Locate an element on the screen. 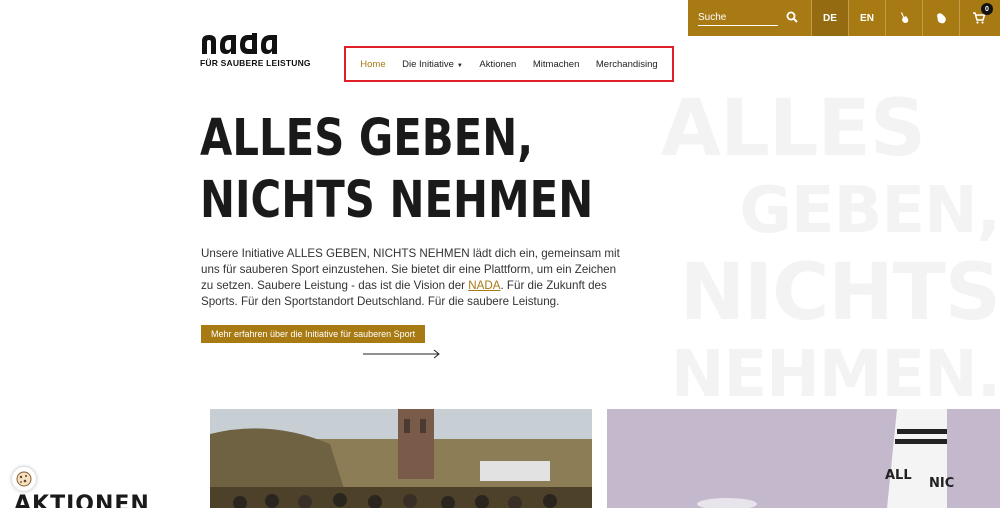  bg-line-4: NEHMEN. is located at coordinates (835, 375).